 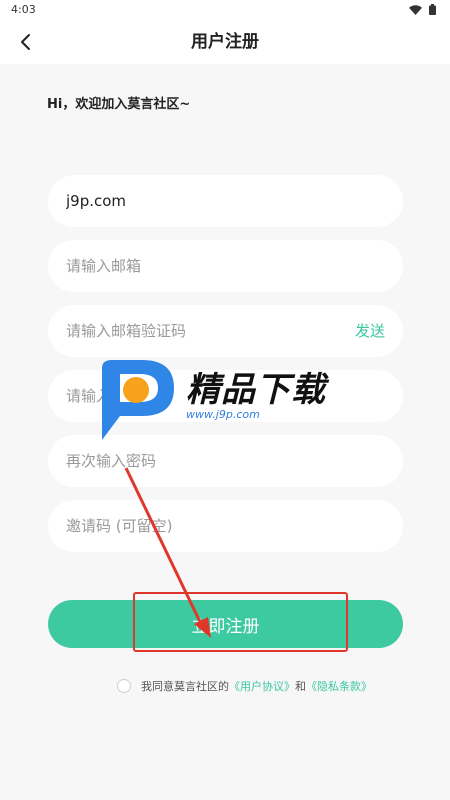 I want to click on password-field, so click(x=225, y=396).